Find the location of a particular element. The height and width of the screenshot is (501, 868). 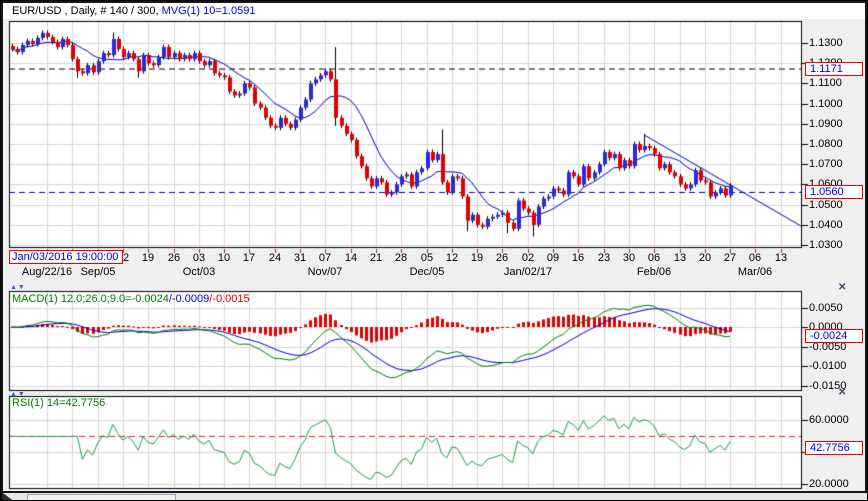

time-day-label: 09 is located at coordinates (553, 258).